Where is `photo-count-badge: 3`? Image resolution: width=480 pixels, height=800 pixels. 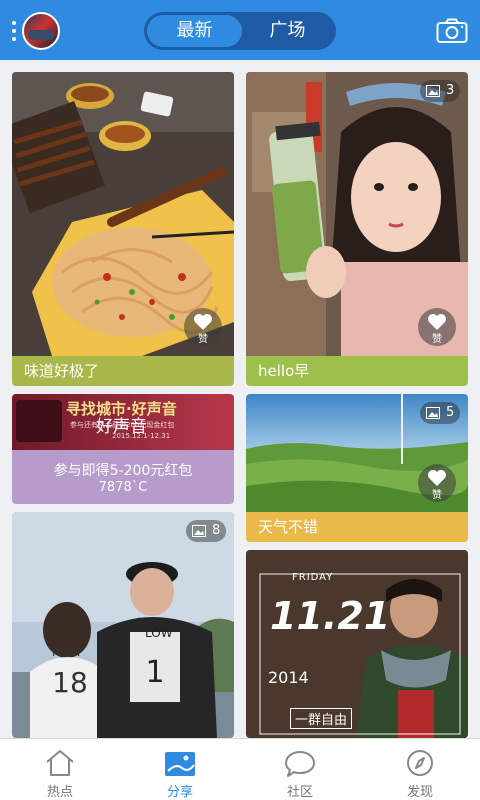 photo-count-badge: 3 is located at coordinates (440, 91).